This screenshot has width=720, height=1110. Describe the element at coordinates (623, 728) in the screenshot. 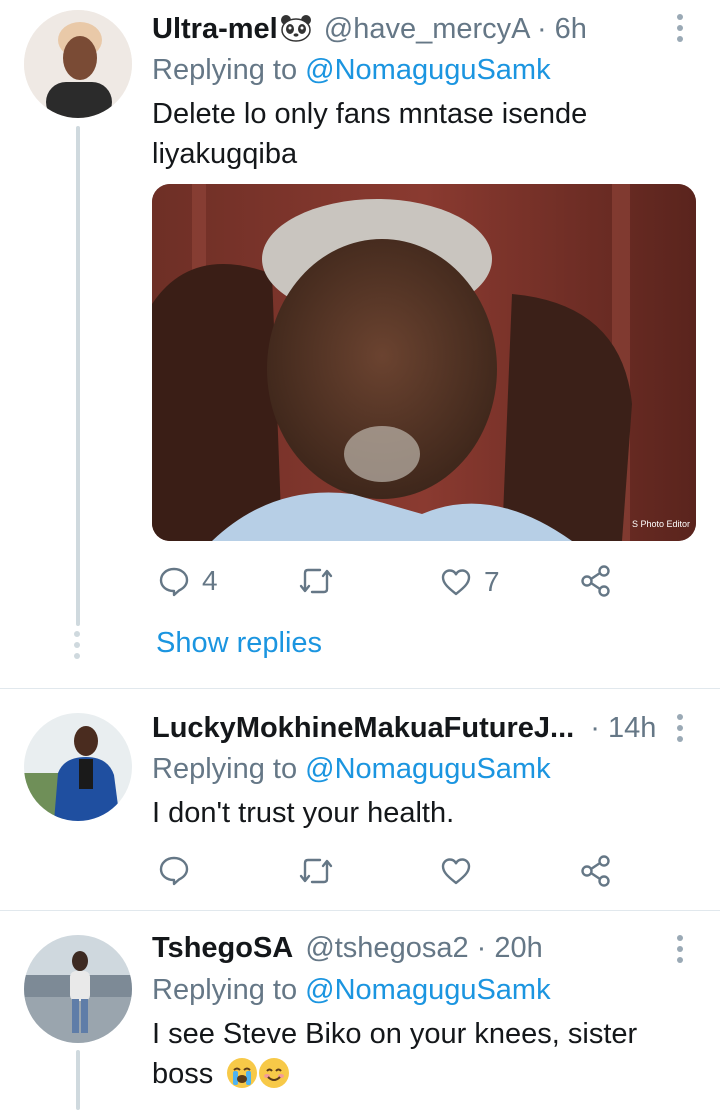

I see `timestamp: · 14h` at that location.